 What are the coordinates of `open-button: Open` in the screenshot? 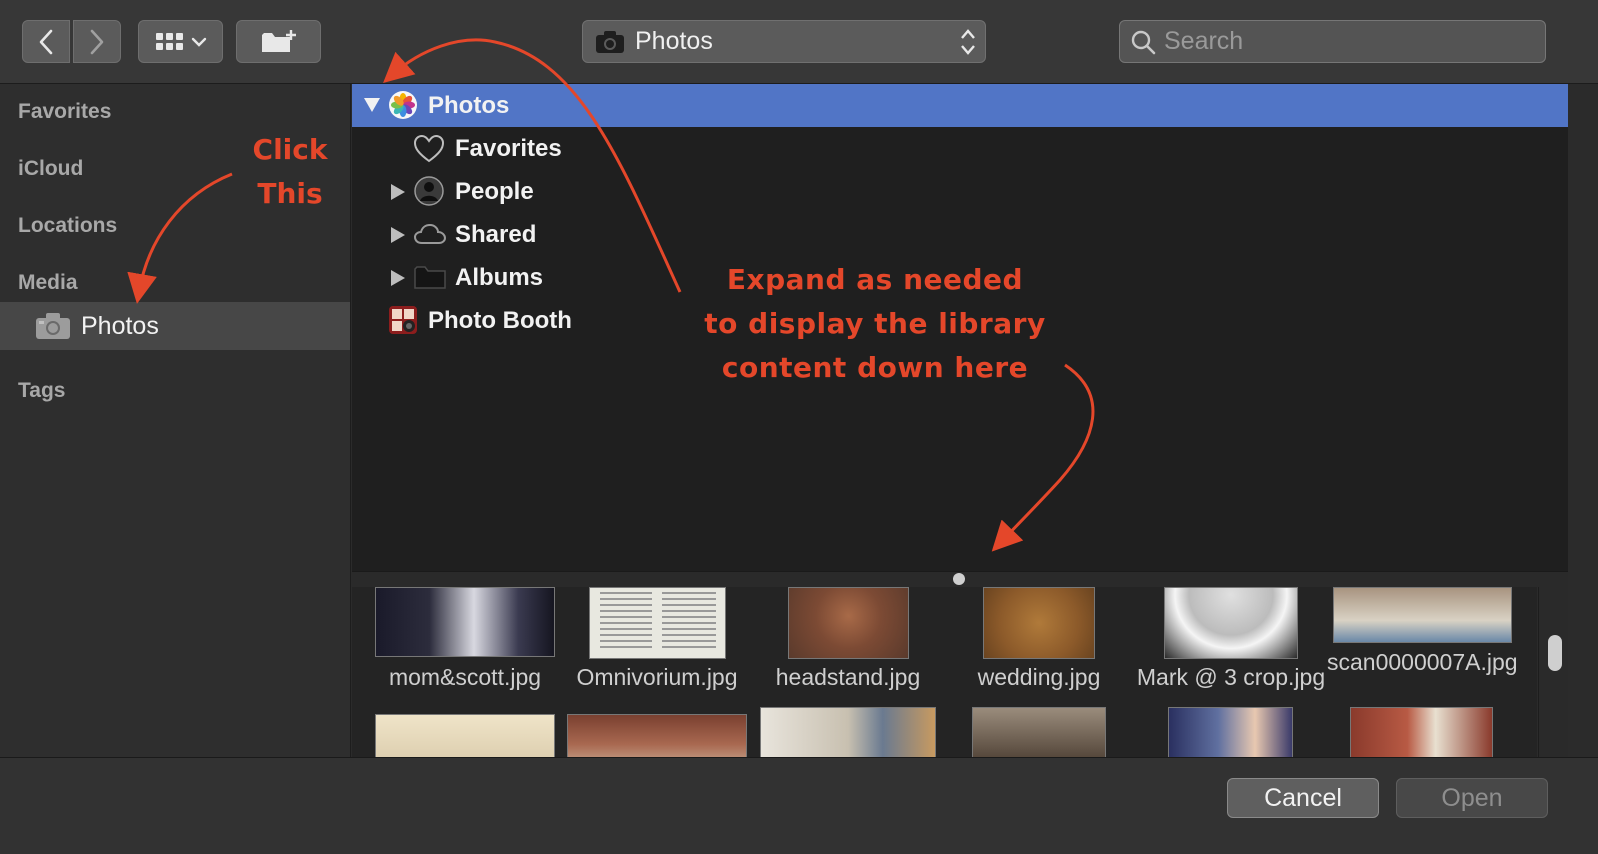 It's located at (1472, 798).